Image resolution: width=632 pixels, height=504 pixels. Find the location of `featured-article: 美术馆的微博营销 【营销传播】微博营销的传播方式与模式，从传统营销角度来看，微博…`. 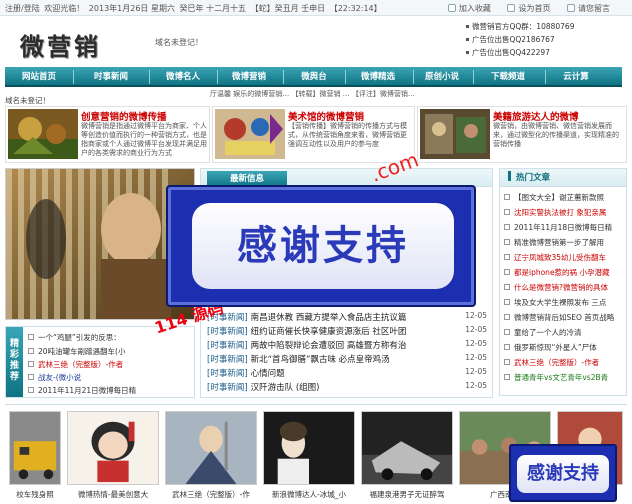

featured-article: 美术馆的微博营销 【营销传播】微博营销的传播方式与模式，从传统营销角度来看，微博… is located at coordinates (313, 134).